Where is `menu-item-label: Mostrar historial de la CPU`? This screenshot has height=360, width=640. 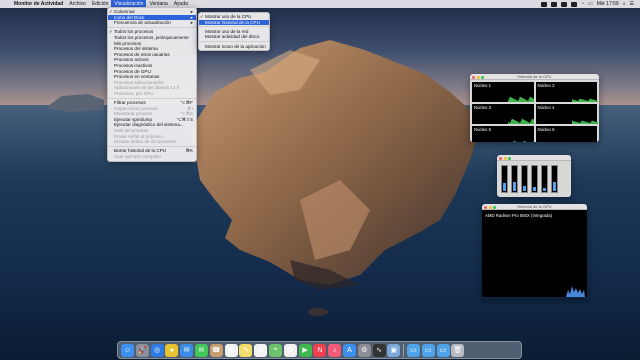 menu-item-label: Mostrar historial de la CPU is located at coordinates (232, 22).